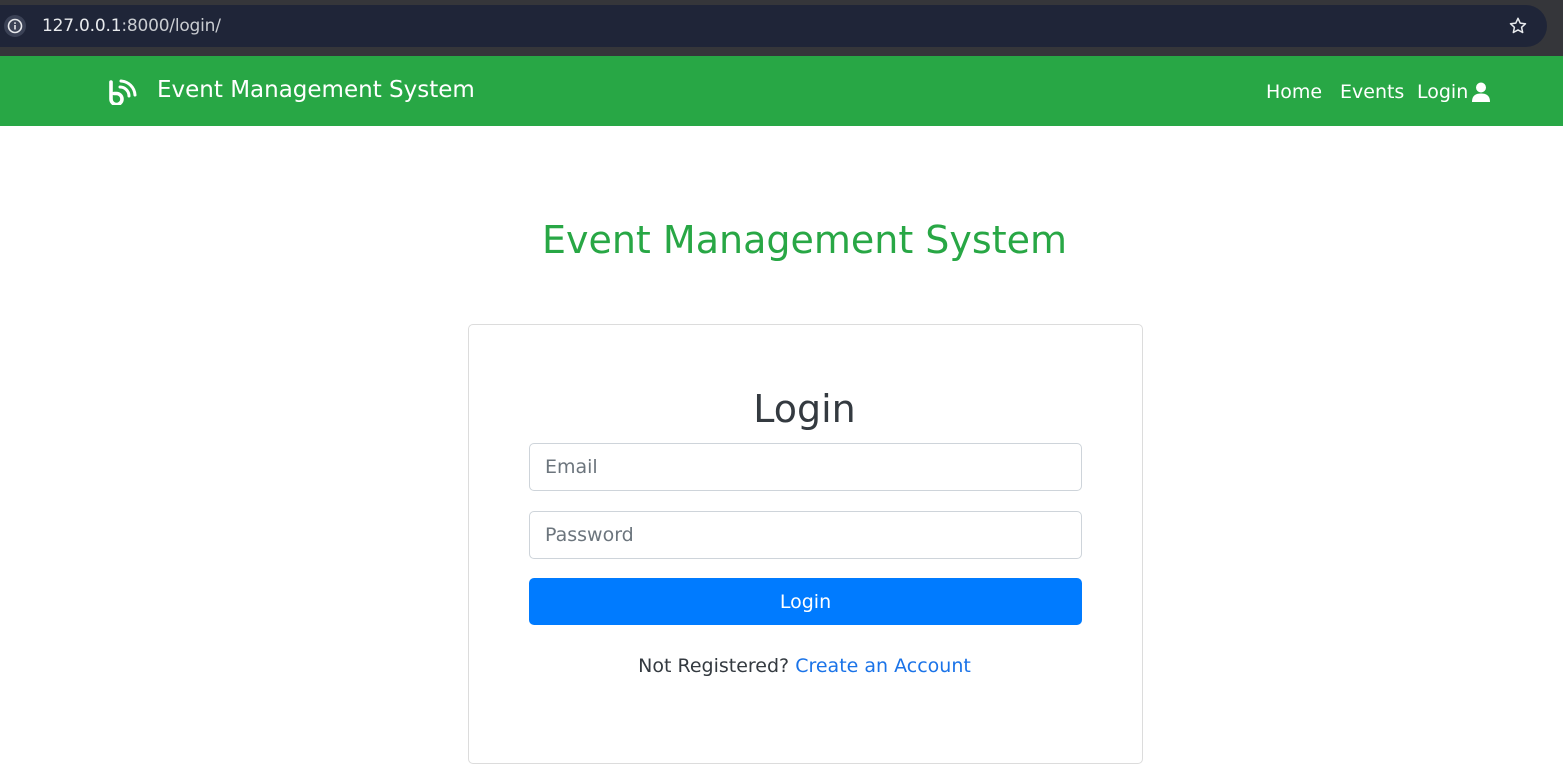  I want to click on register-prompt: Not Registered? Create an Account, so click(781, 666).